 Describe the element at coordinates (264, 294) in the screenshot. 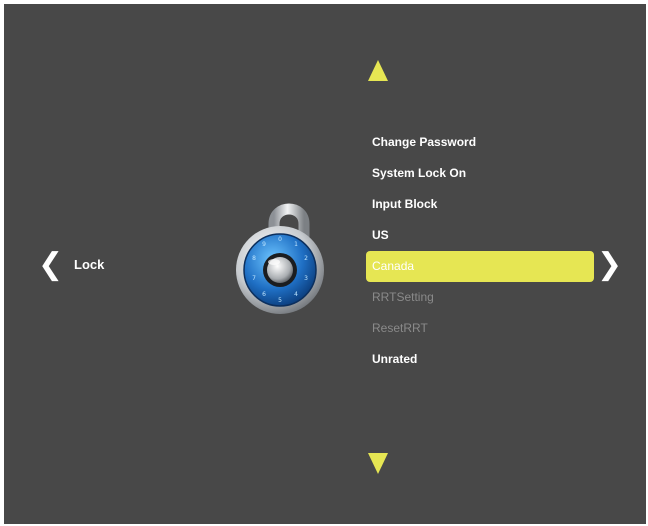

I see `svg-text: 6` at that location.